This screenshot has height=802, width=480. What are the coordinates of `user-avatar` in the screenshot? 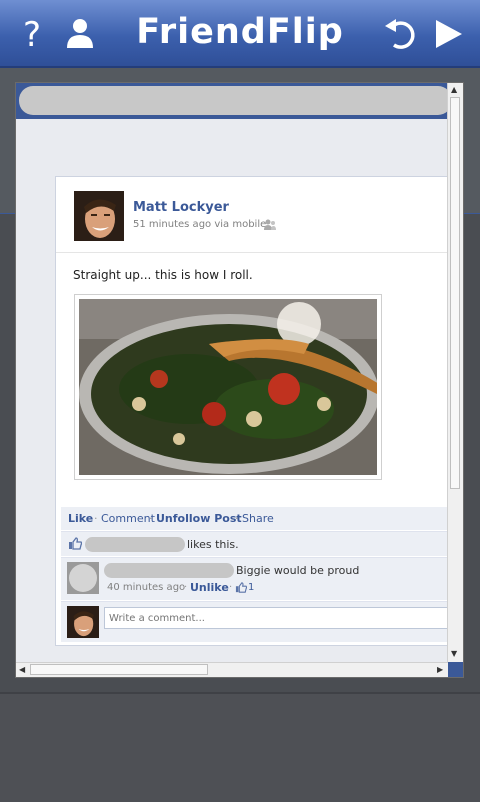 It's located at (83, 622).